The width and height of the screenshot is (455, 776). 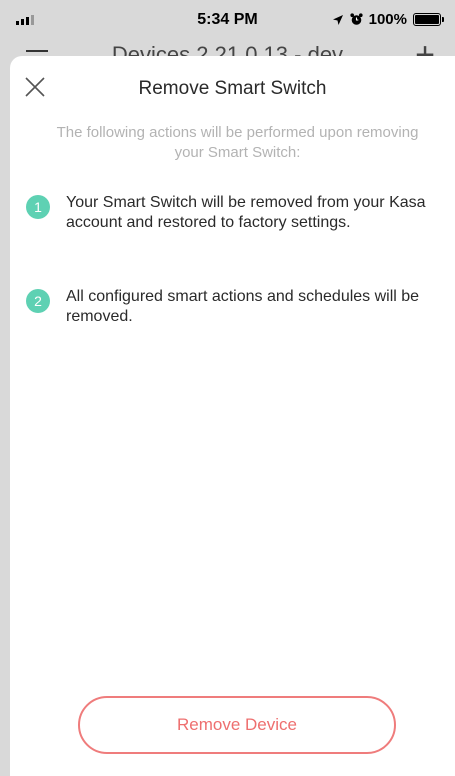 What do you see at coordinates (237, 725) in the screenshot?
I see `remove-device-button: Remove Device` at bounding box center [237, 725].